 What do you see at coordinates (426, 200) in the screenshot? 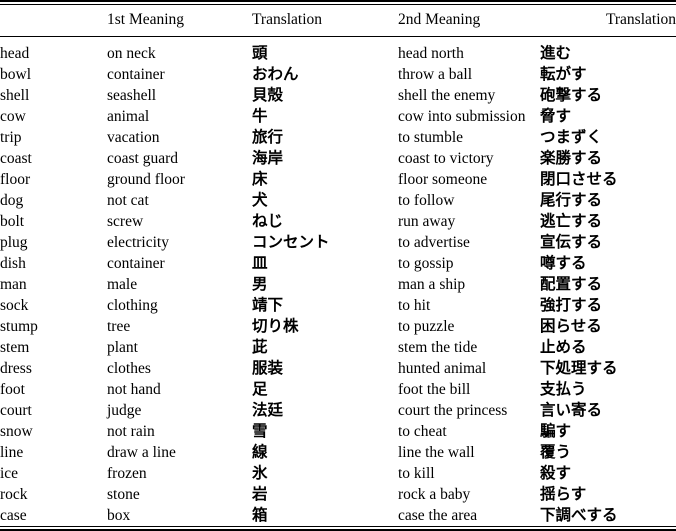
I see `row-meaning-2: to follow` at bounding box center [426, 200].